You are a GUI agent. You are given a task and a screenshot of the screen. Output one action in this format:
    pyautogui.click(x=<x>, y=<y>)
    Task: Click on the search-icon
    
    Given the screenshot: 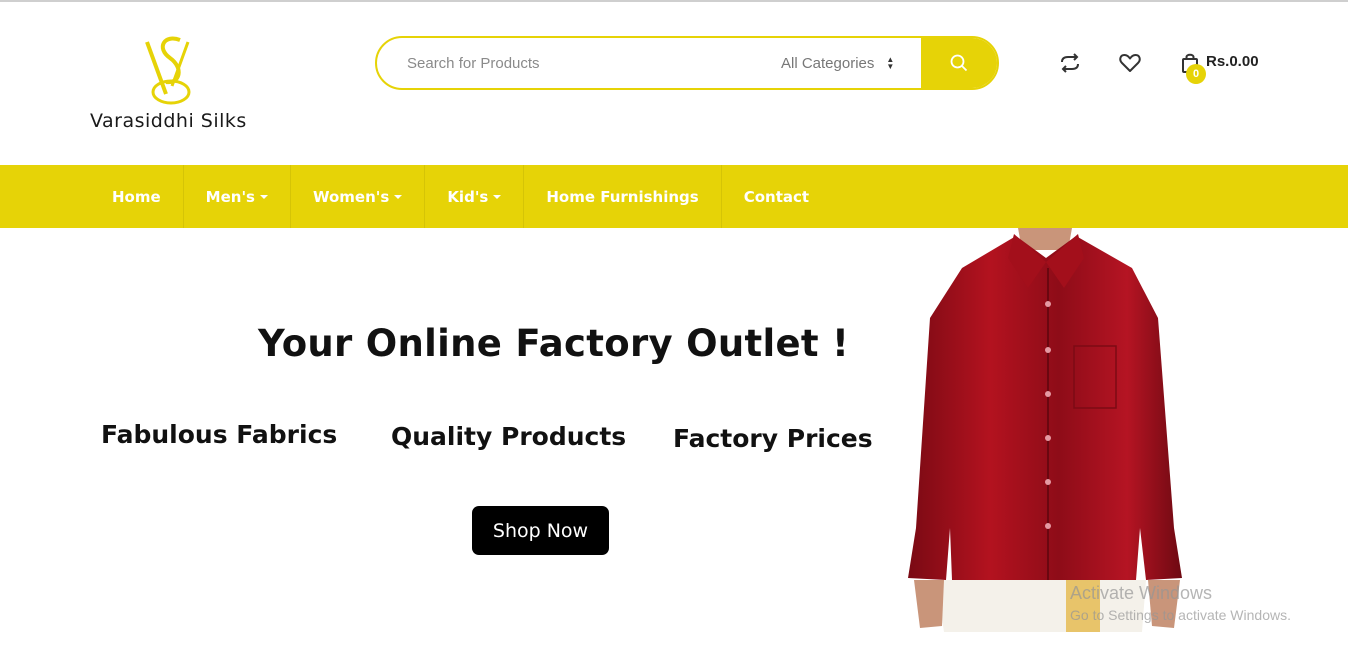 What is the action you would take?
    pyautogui.click(x=959, y=63)
    